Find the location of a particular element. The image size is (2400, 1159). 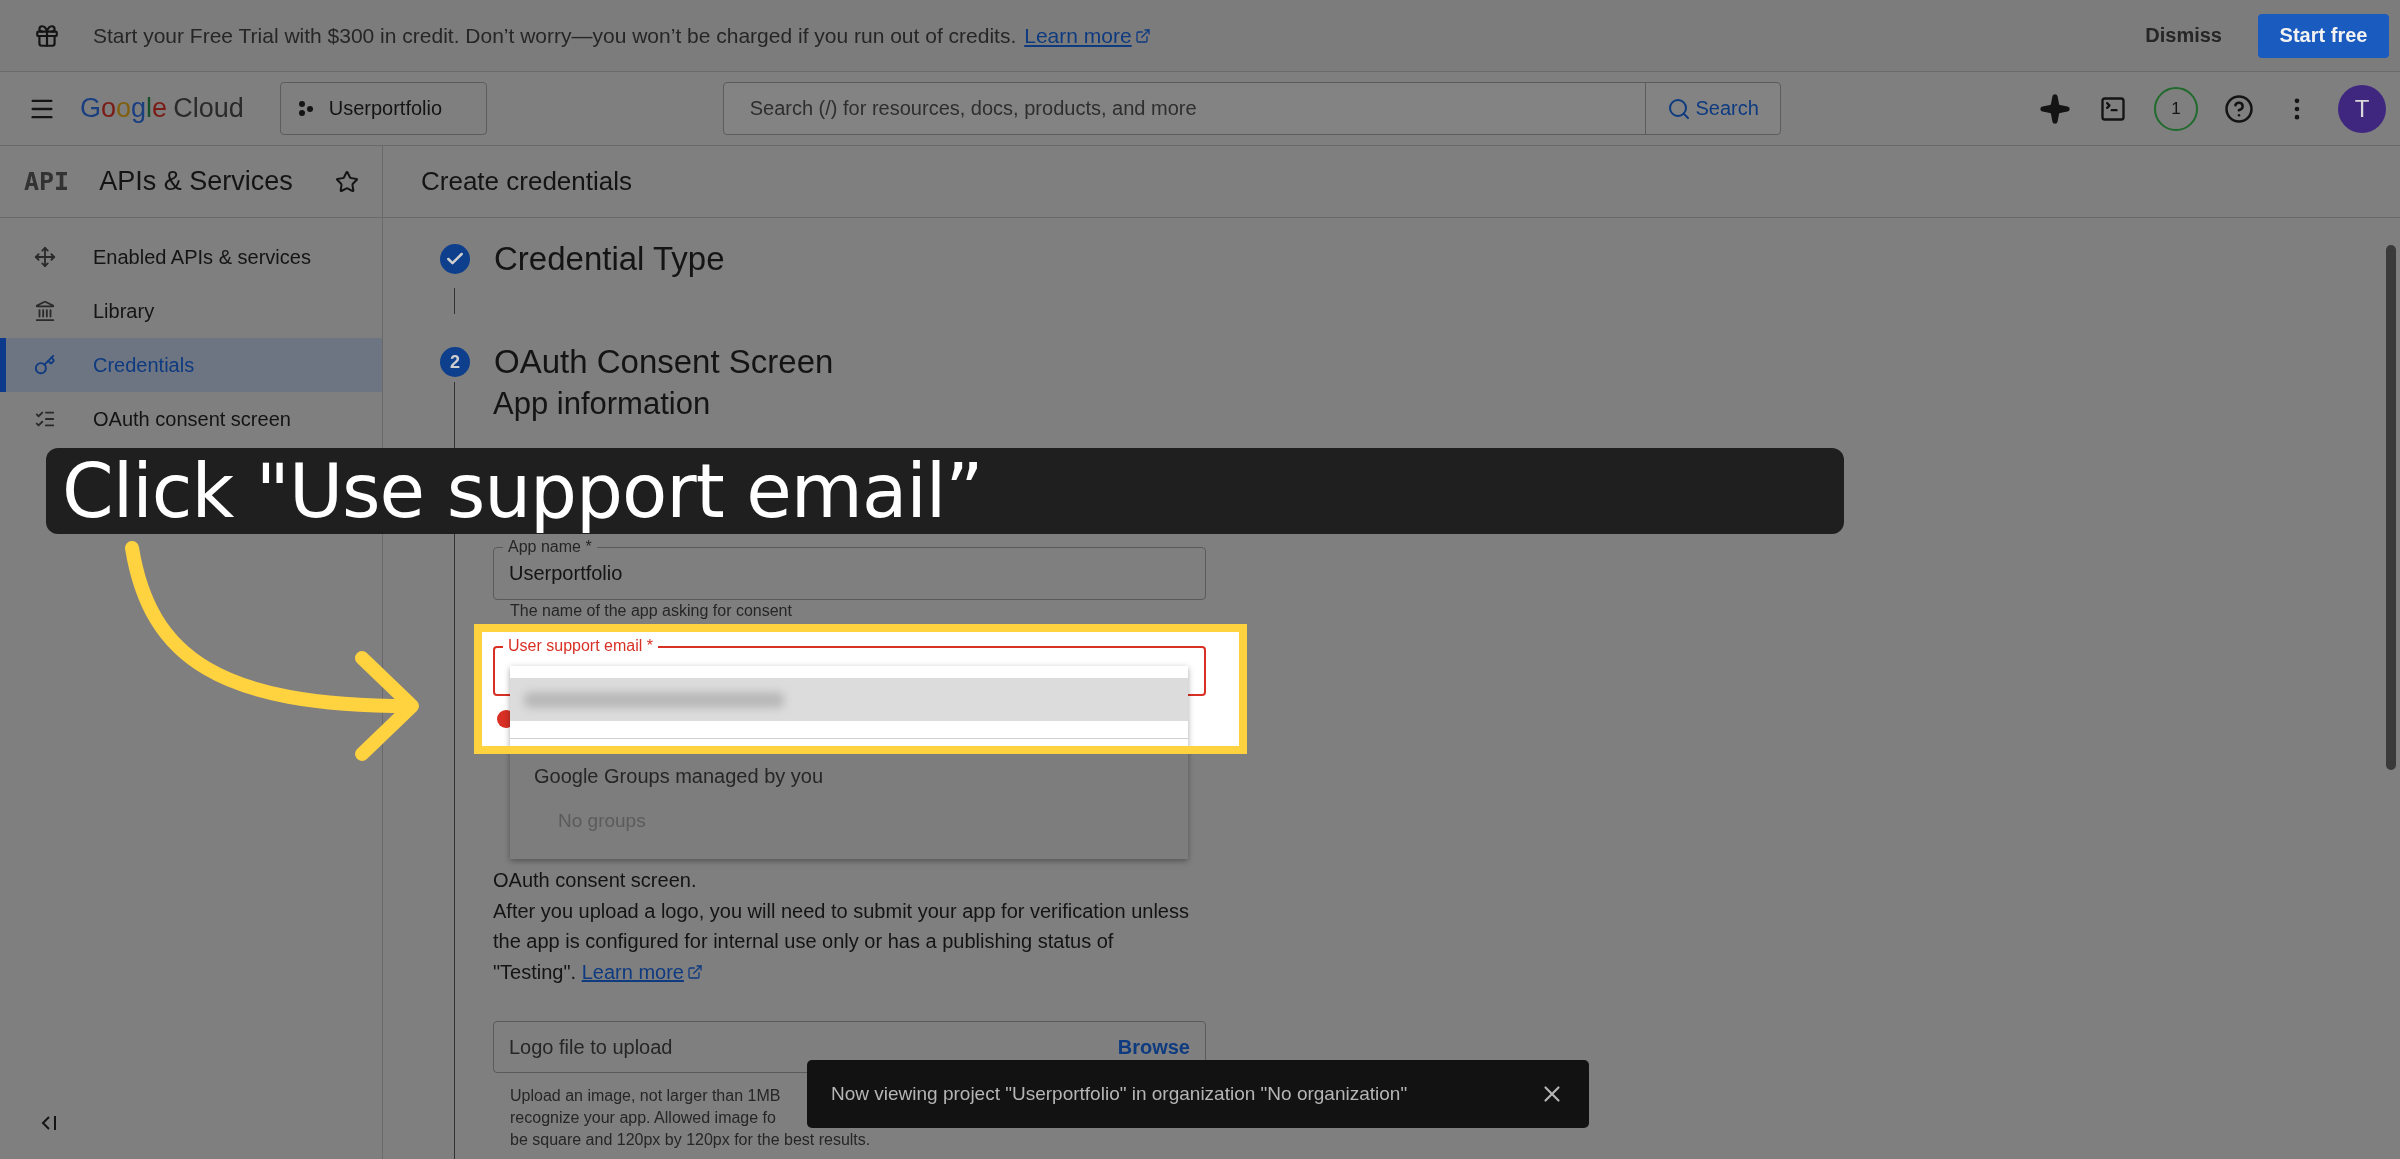

api-logo: API is located at coordinates (47, 181).